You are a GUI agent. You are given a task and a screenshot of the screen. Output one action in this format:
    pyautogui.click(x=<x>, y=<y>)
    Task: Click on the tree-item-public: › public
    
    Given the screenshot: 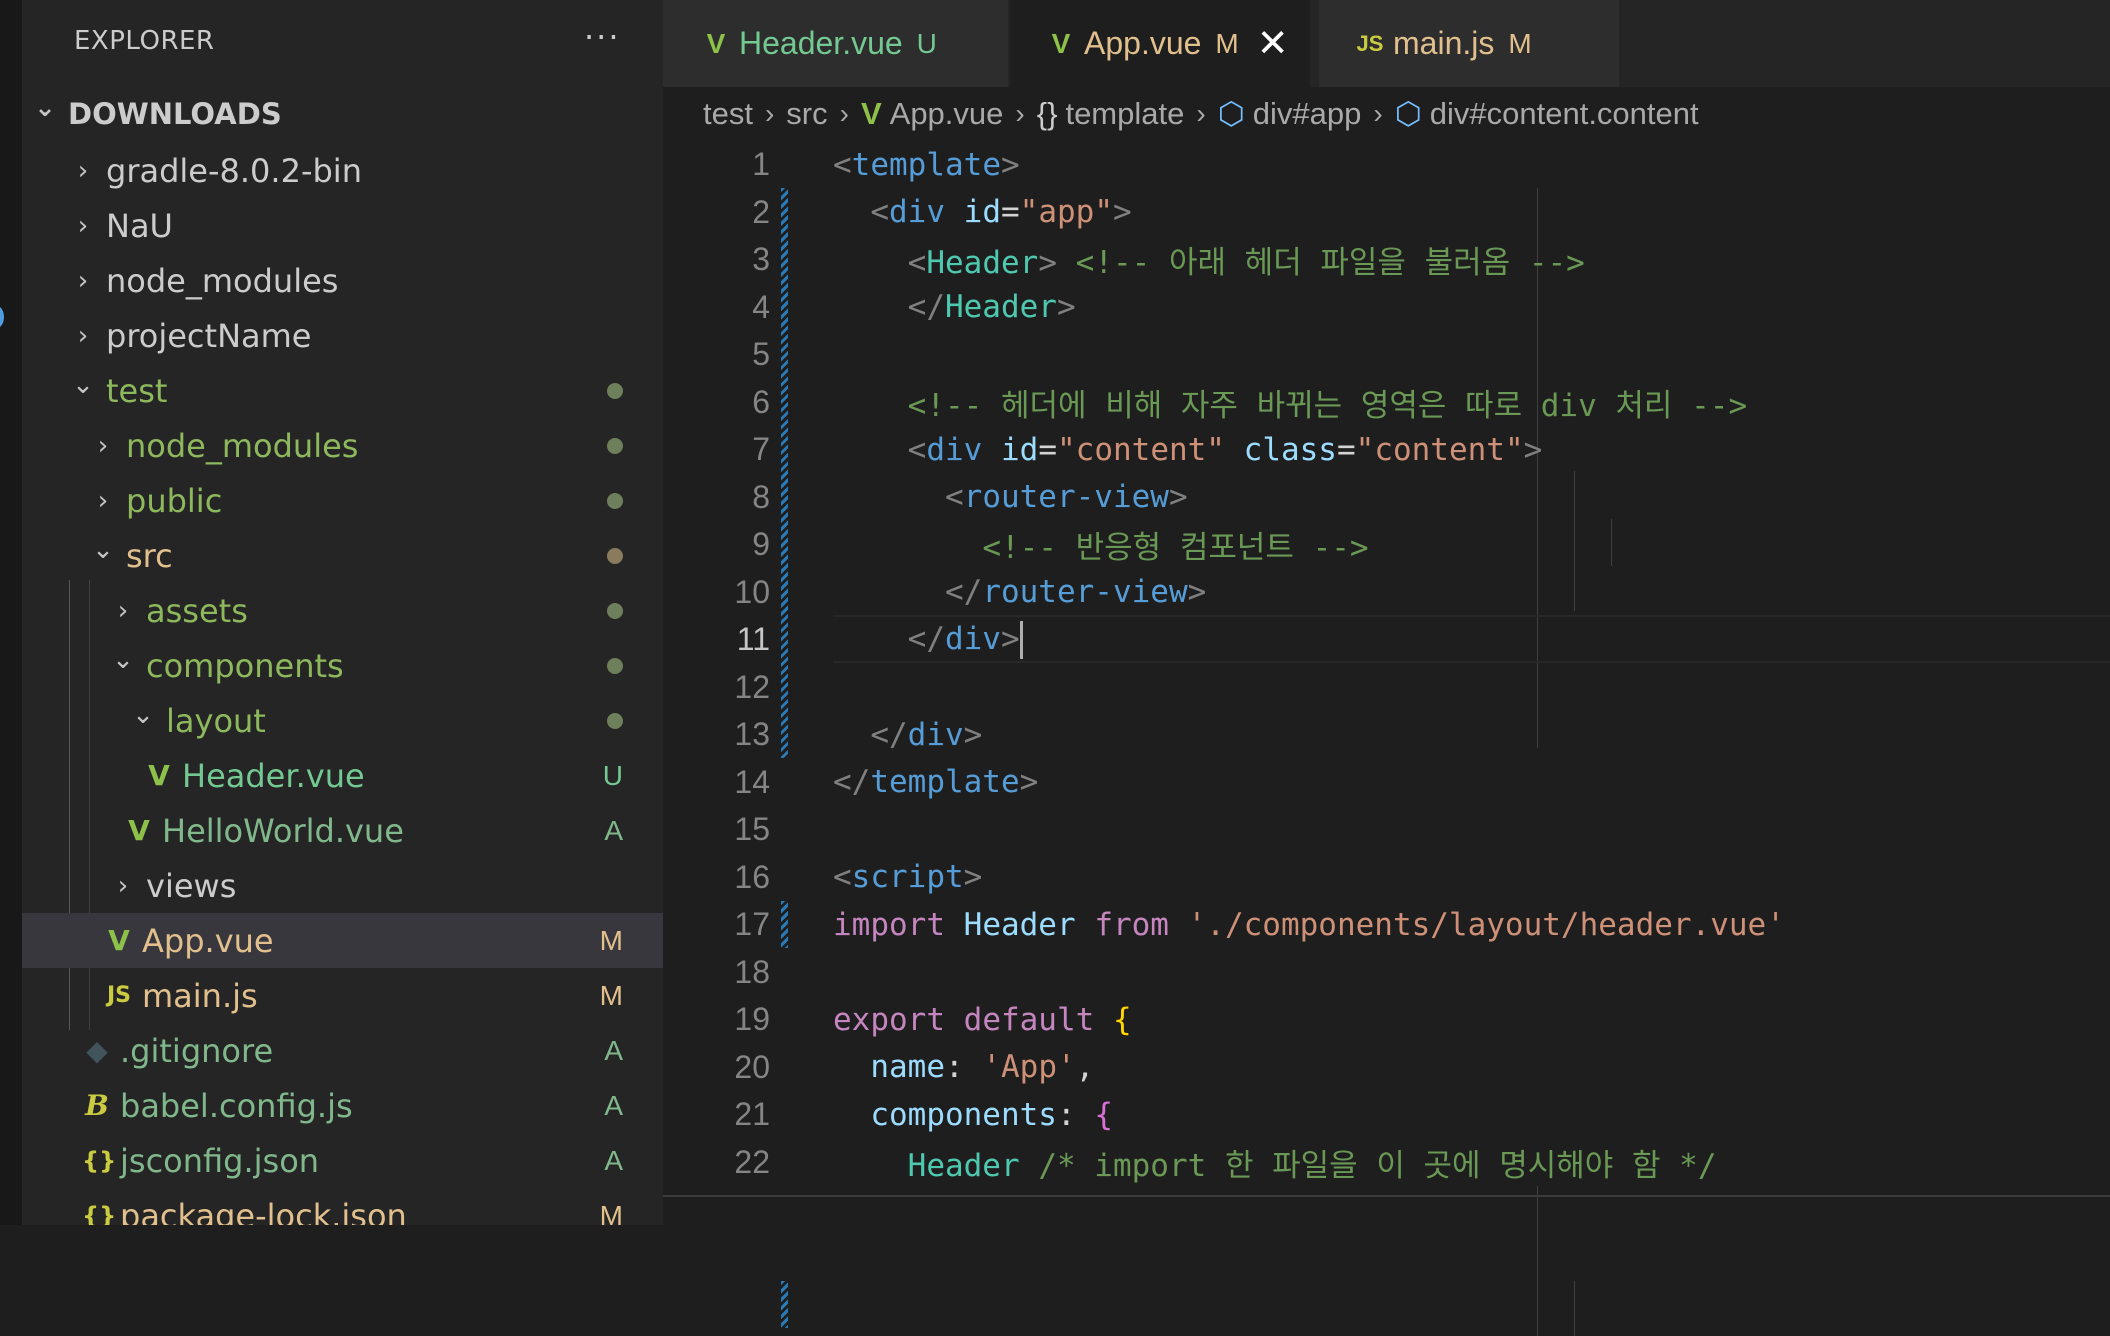 What is the action you would take?
    pyautogui.click(x=342, y=500)
    